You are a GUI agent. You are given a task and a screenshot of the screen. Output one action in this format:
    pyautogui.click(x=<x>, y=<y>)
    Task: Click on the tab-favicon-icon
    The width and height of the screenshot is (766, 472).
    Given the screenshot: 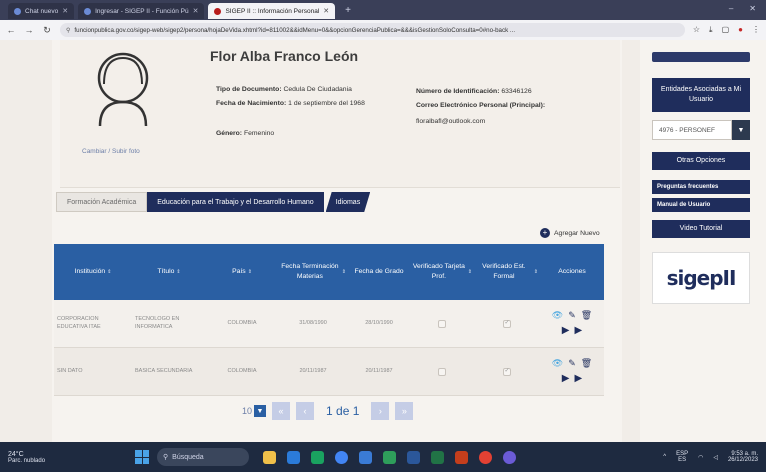 What is the action you would take?
    pyautogui.click(x=88, y=11)
    